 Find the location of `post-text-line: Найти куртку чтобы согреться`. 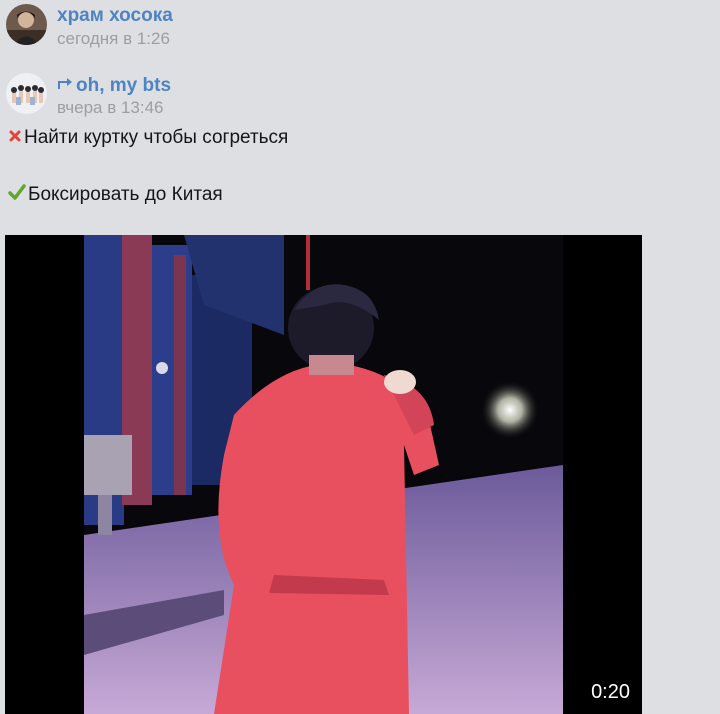

post-text-line: Найти куртку чтобы согреться is located at coordinates (148, 138).